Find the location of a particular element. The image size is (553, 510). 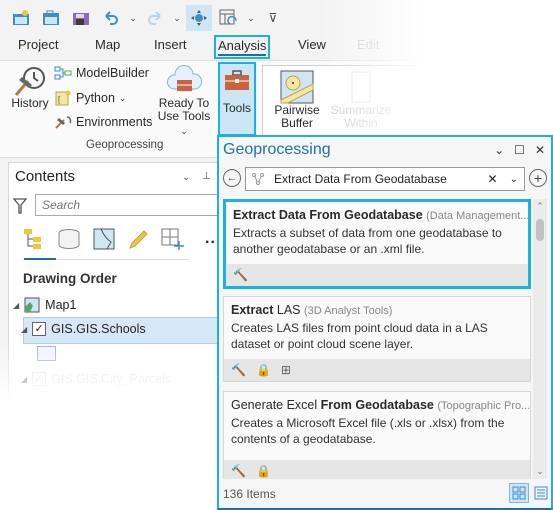

tab-insert: Insert is located at coordinates (170, 44).